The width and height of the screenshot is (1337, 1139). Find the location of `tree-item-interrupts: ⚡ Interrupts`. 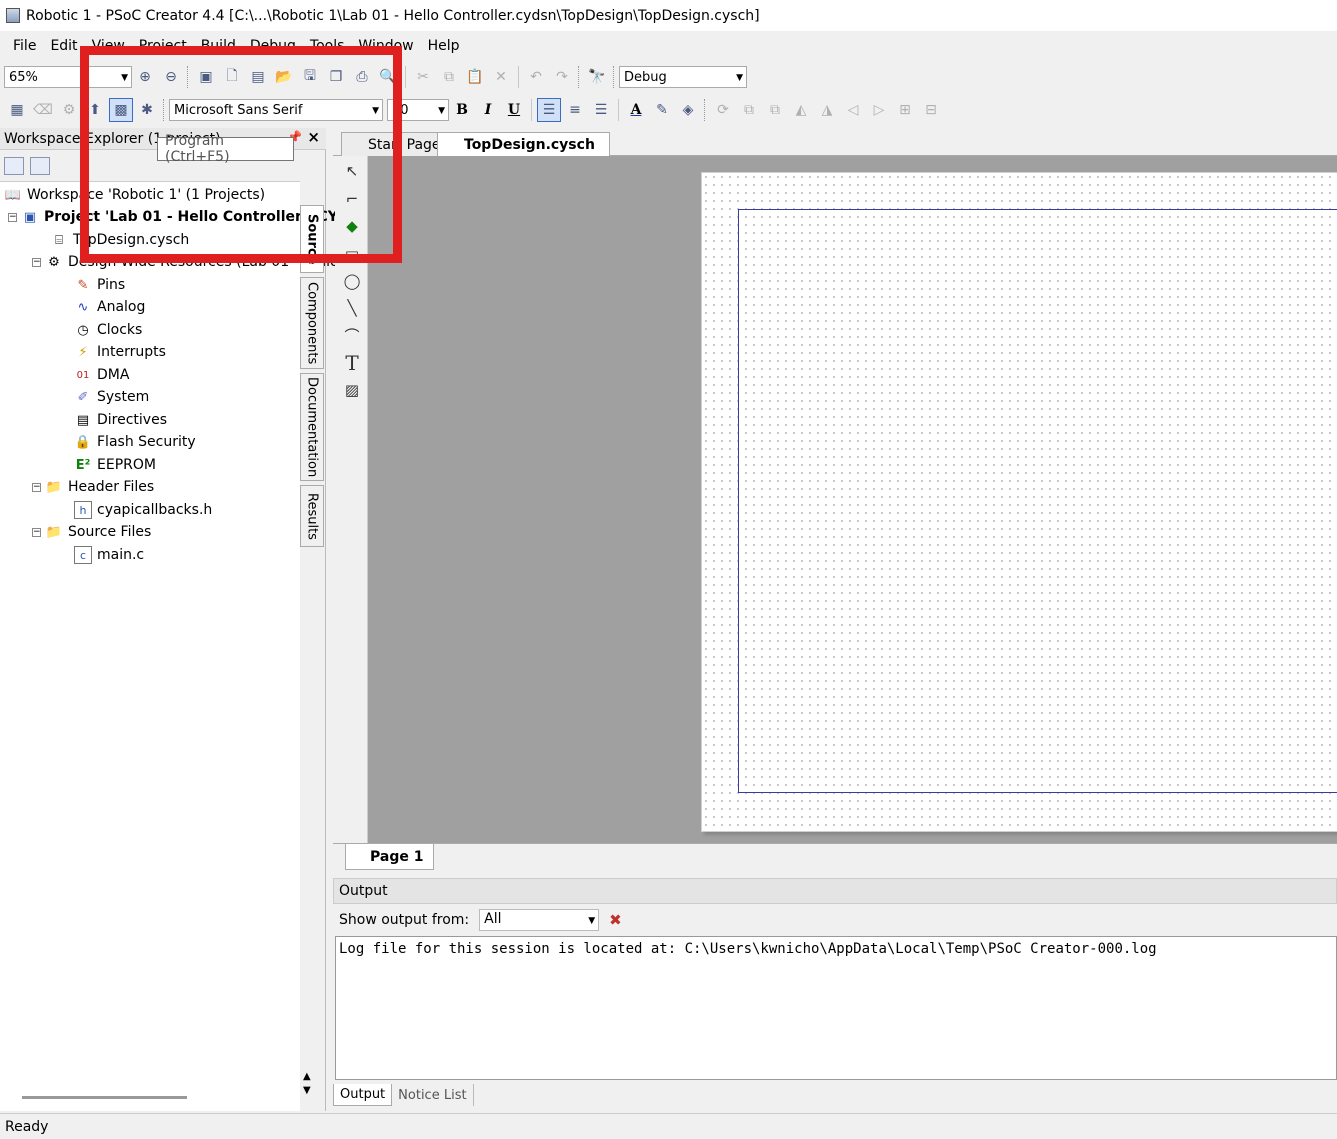

tree-item-interrupts: ⚡ Interrupts is located at coordinates (120, 352).